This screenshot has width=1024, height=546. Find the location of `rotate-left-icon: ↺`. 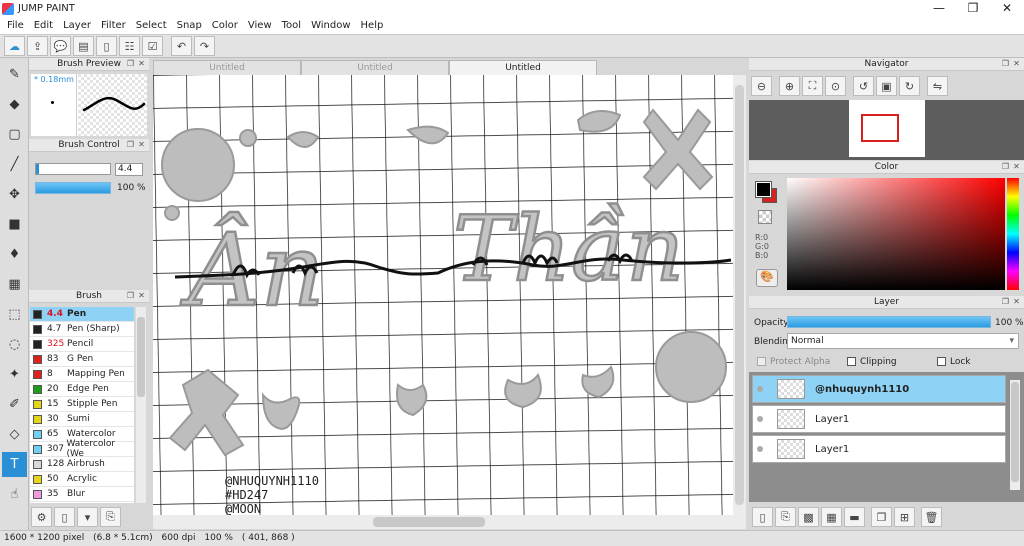

rotate-left-icon: ↺ is located at coordinates (863, 86).